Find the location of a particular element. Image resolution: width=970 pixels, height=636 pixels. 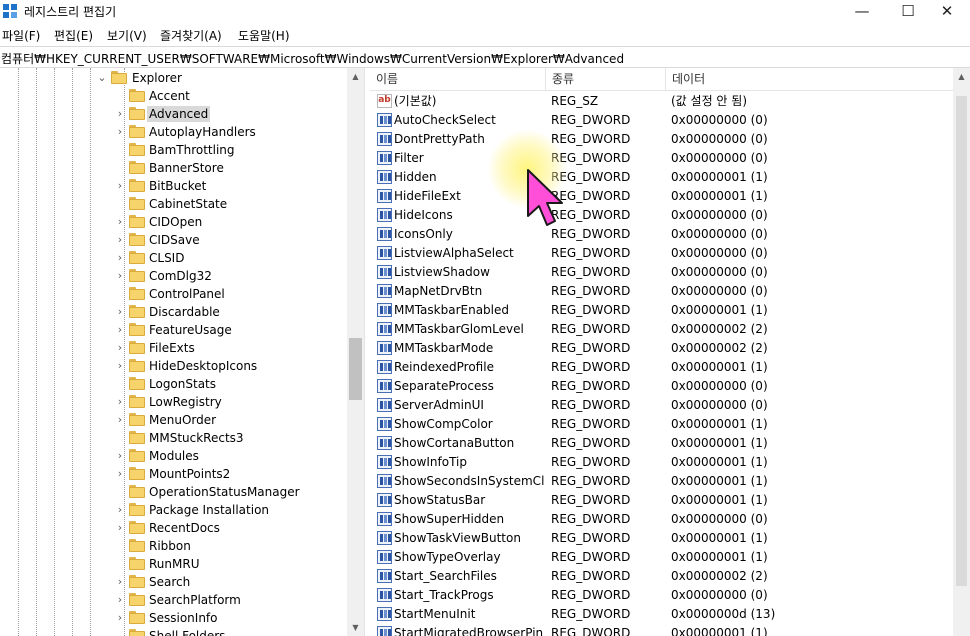

value-row: ShowCortanaButton REG_DWORD 0x00000001 (1) is located at coordinates (661, 443).